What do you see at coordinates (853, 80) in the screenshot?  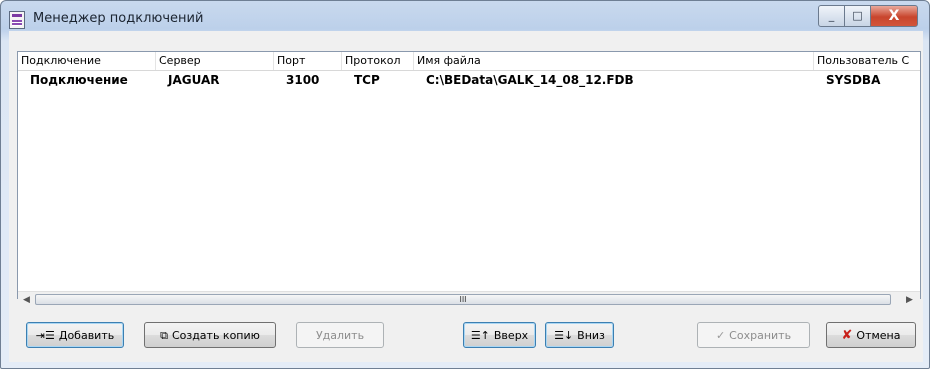 I see `cell-user: SYSDBA` at bounding box center [853, 80].